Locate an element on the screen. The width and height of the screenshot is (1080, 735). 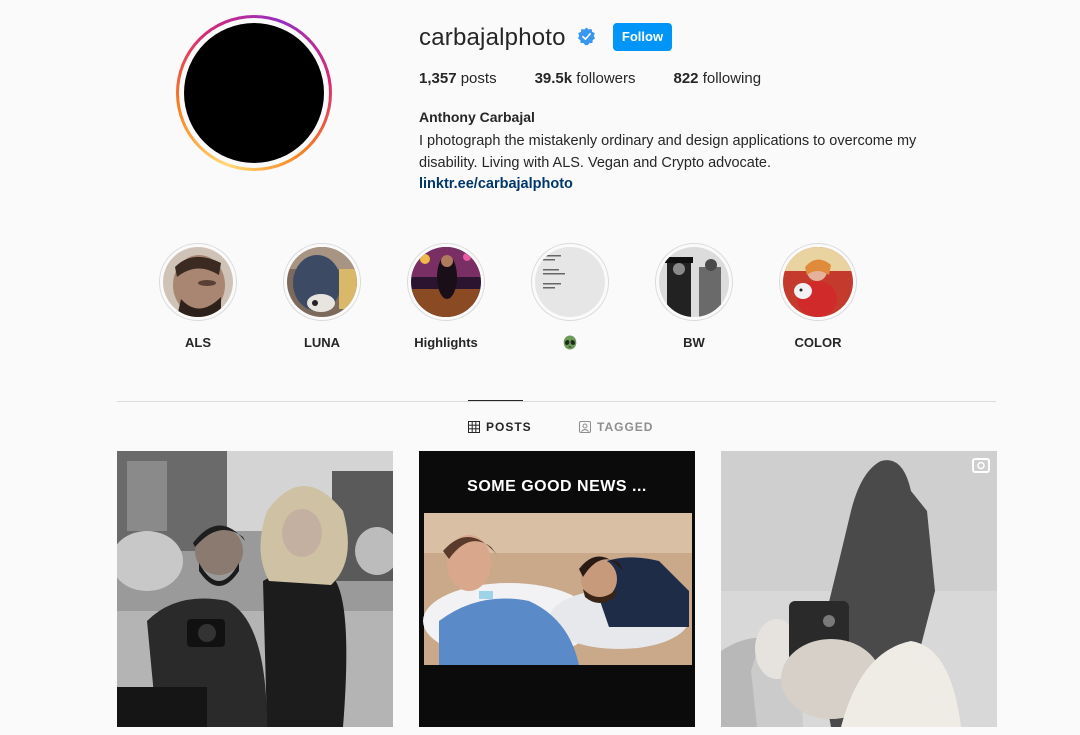
profile-full-name: Anthony Carbajal is located at coordinates (477, 117).